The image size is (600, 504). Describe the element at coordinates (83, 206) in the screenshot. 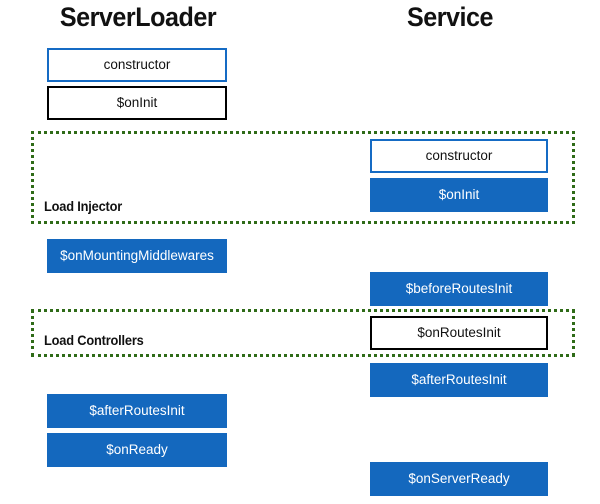

I see `group-label: Load Injector` at that location.